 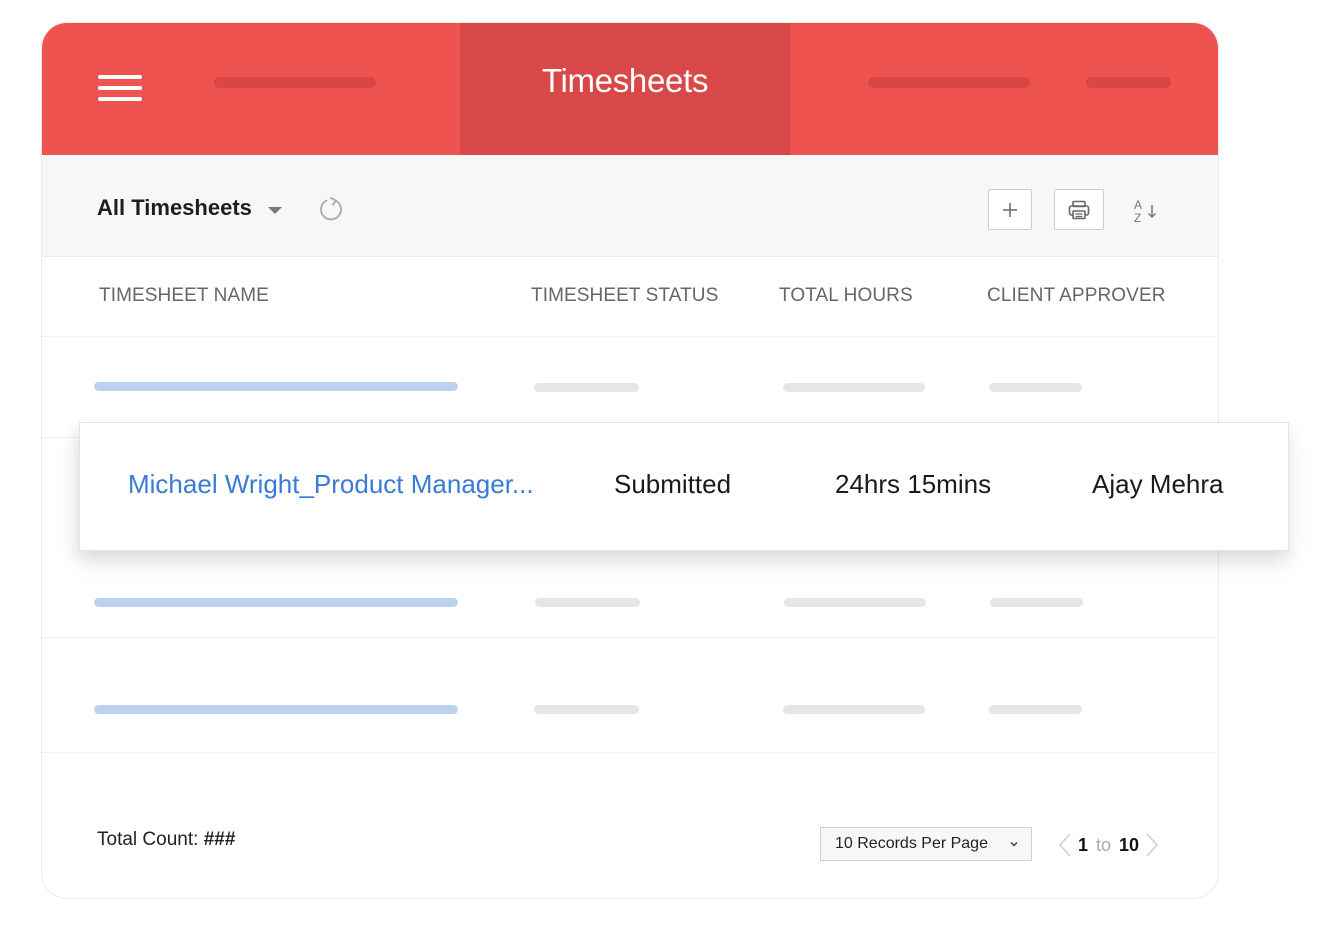 What do you see at coordinates (184, 296) in the screenshot?
I see `column-header-timesheet-name: TIMESHEET NAME` at bounding box center [184, 296].